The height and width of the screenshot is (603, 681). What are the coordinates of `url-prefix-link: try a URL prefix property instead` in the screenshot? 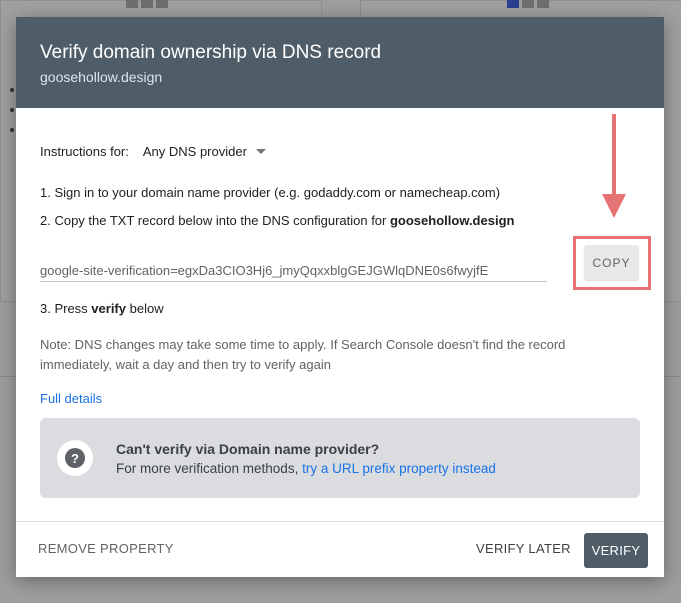 It's located at (399, 468).